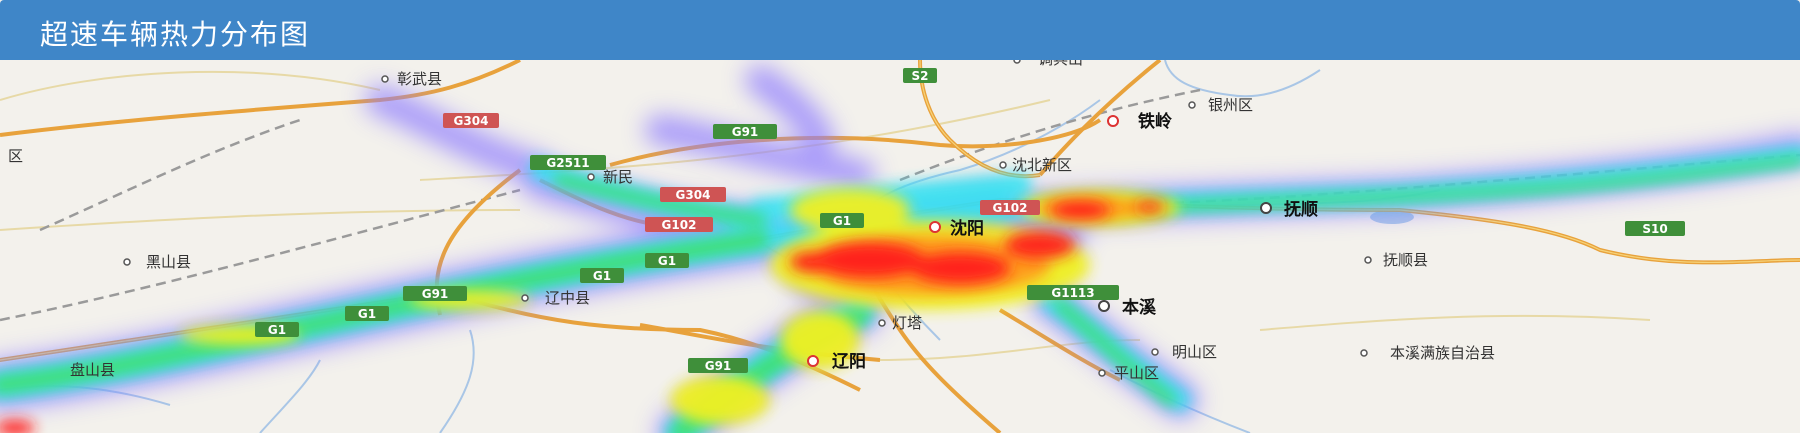 The image size is (1800, 433). I want to click on place-panshan-label: 盘山县, so click(92, 370).